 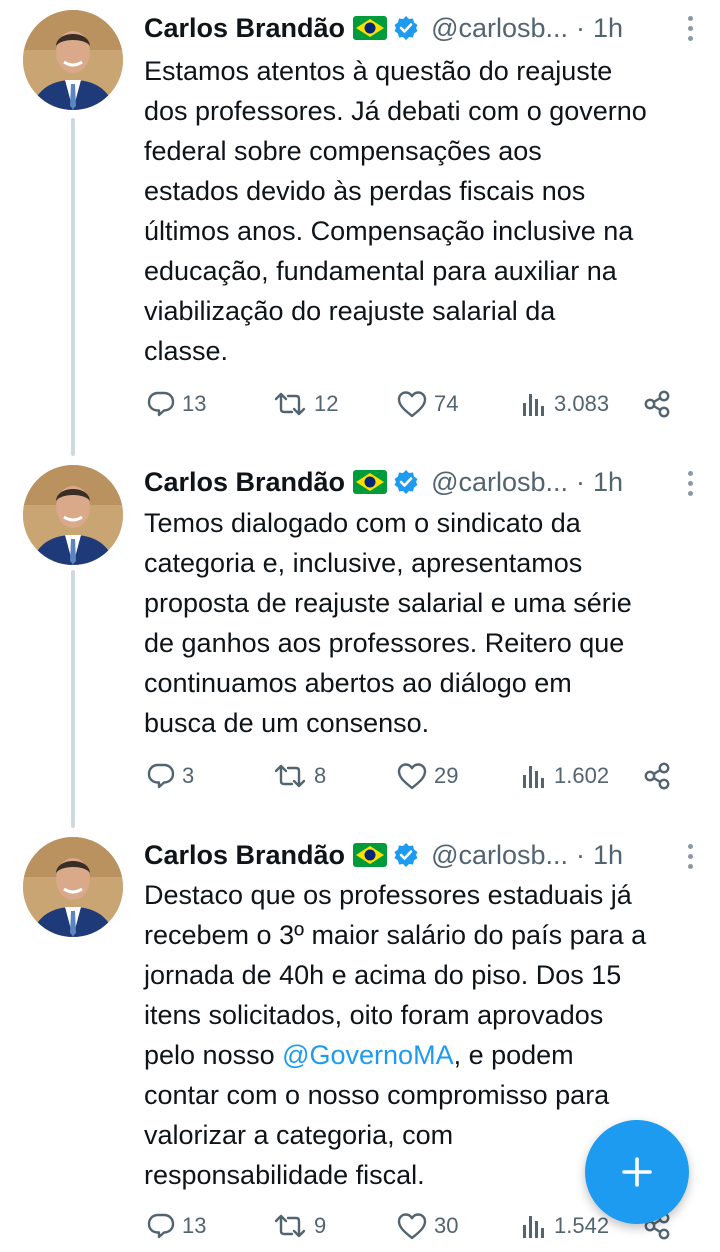 I want to click on like-count: 30, so click(x=446, y=1225).